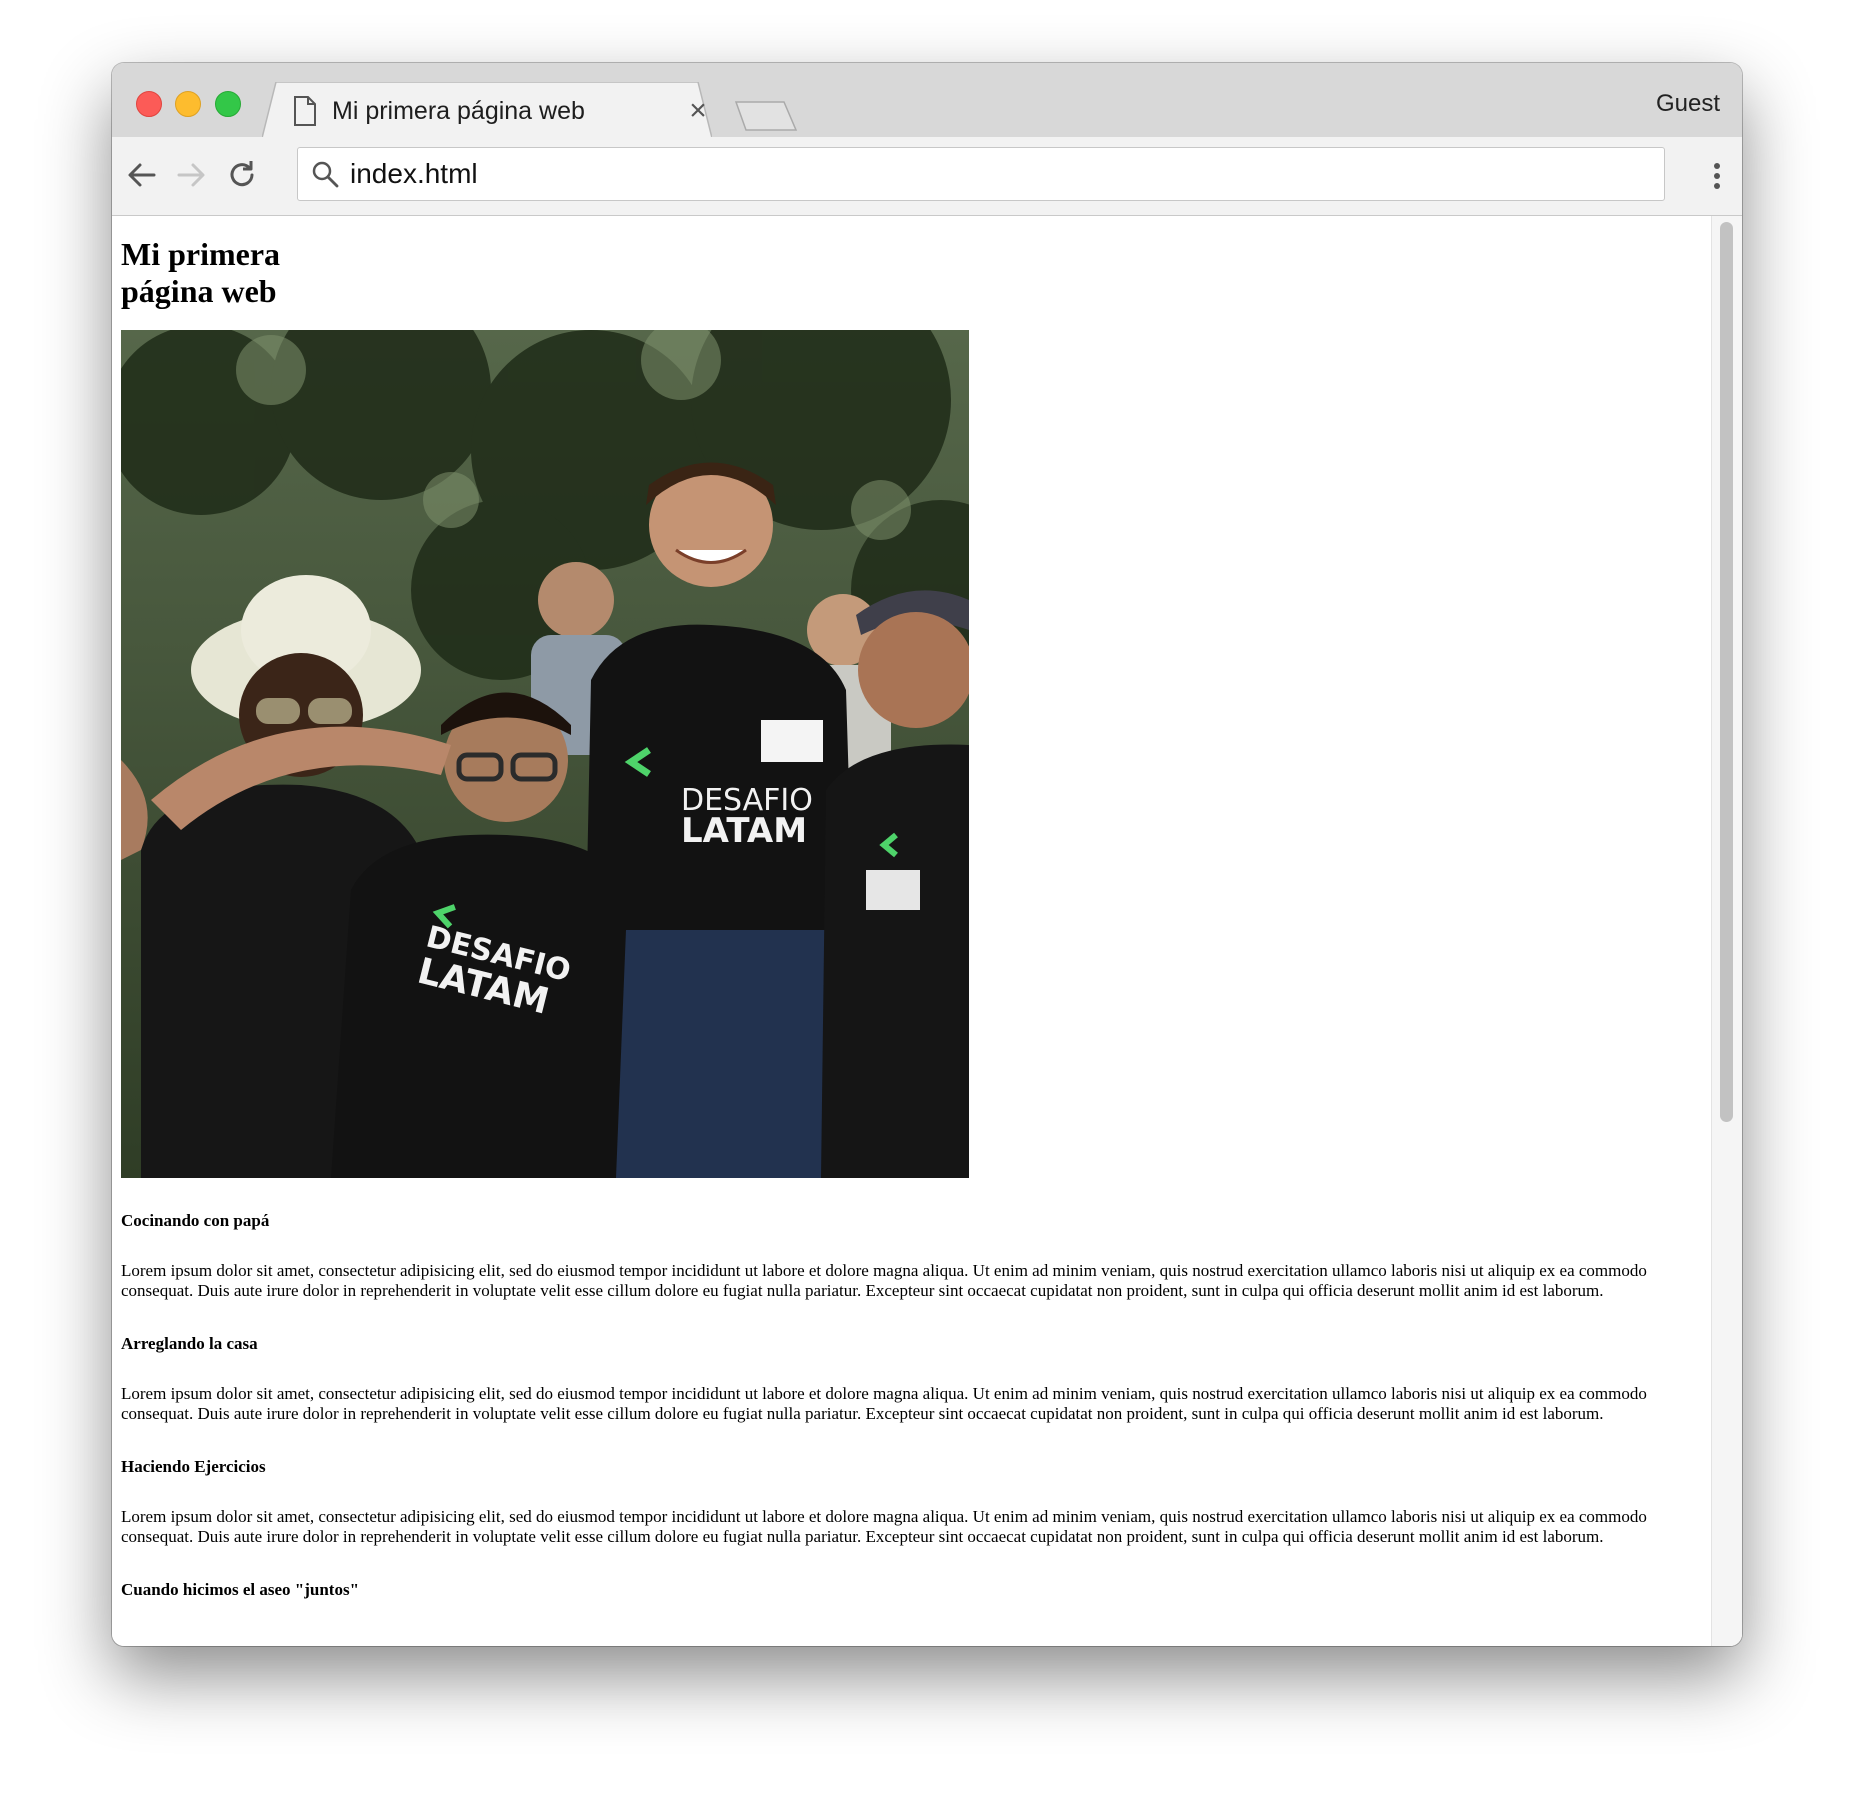 The width and height of the screenshot is (1850, 1804). I want to click on minimize-window-button, so click(188, 104).